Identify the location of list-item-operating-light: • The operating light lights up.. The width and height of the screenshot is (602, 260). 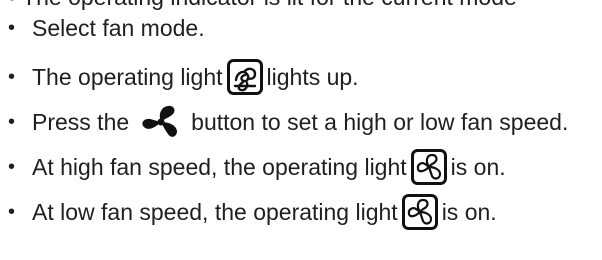
(183, 77).